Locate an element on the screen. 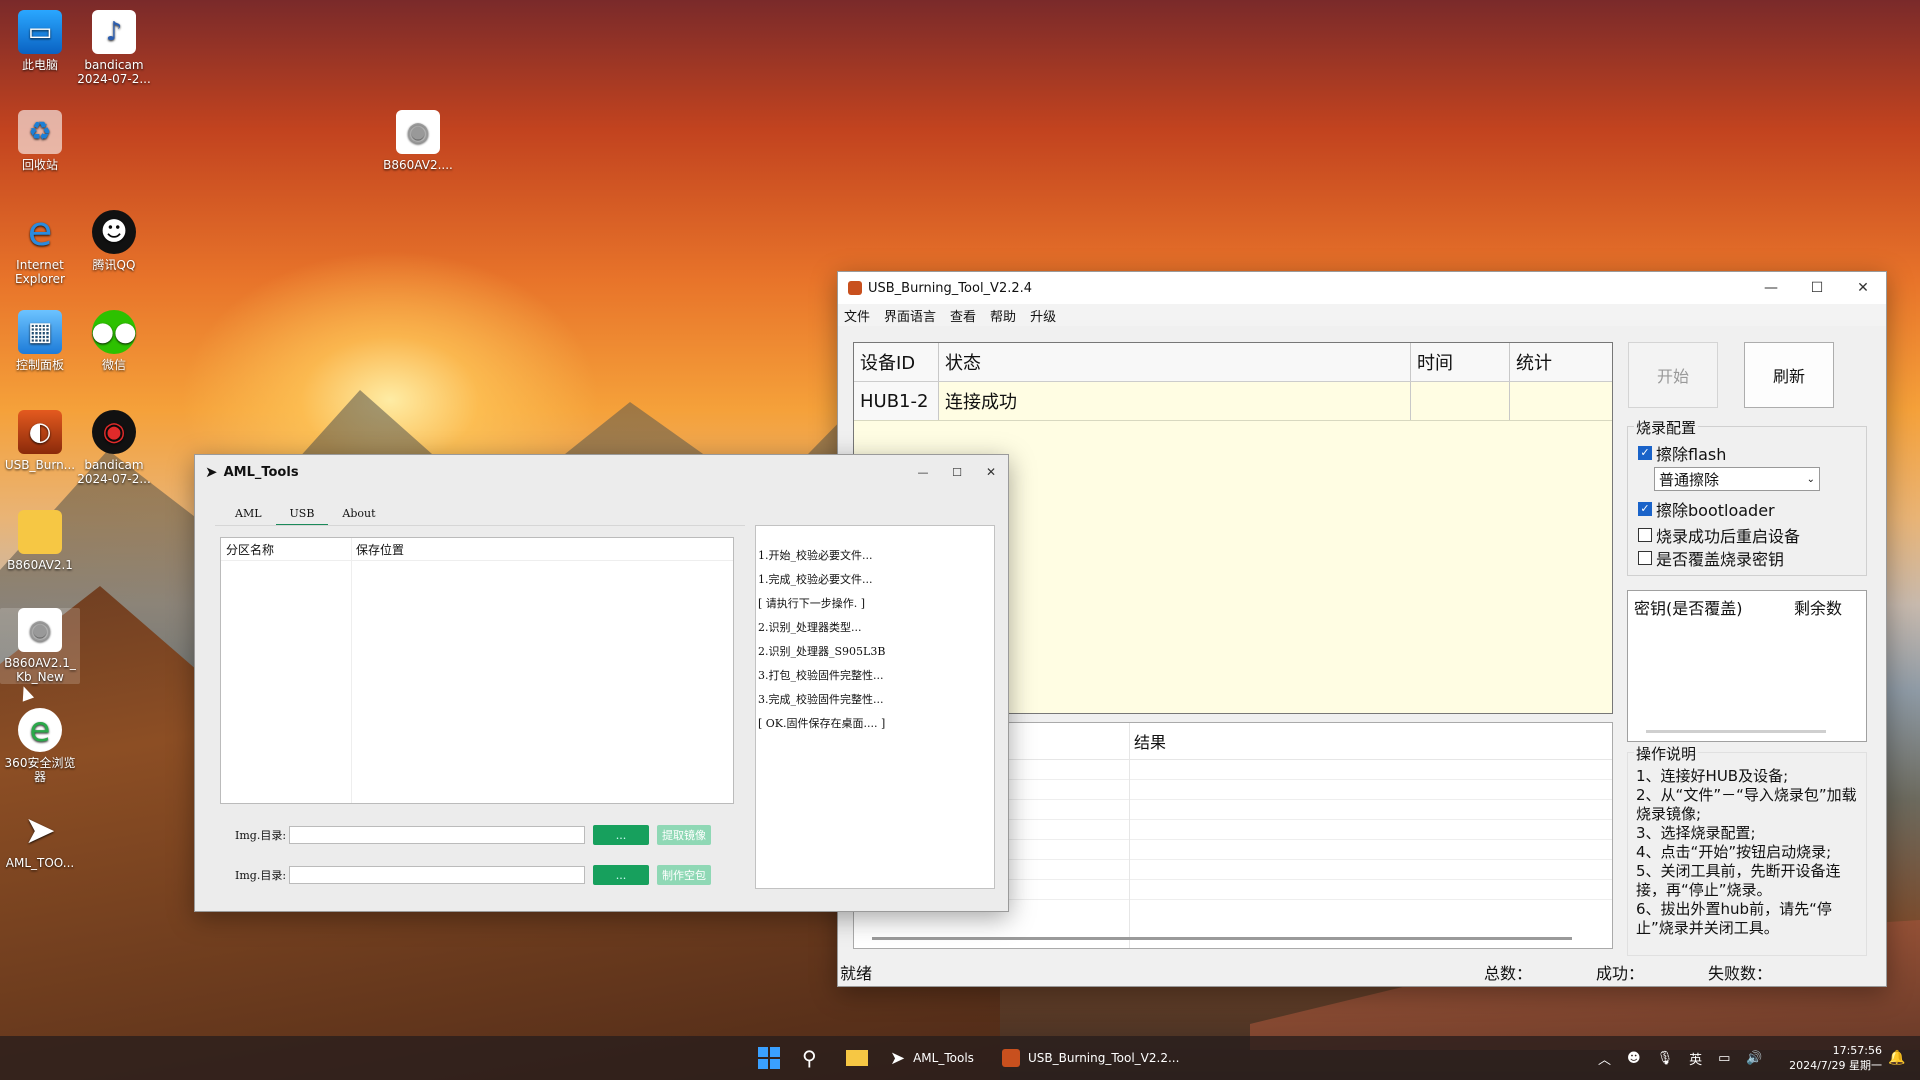 The image size is (1920, 1080). microphone-icon: 🎙 is located at coordinates (1665, 1058).